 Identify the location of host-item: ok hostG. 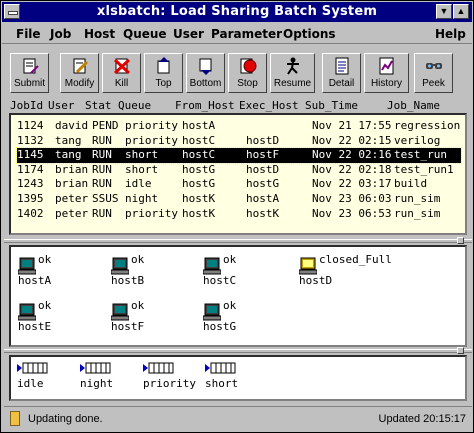
(243, 319).